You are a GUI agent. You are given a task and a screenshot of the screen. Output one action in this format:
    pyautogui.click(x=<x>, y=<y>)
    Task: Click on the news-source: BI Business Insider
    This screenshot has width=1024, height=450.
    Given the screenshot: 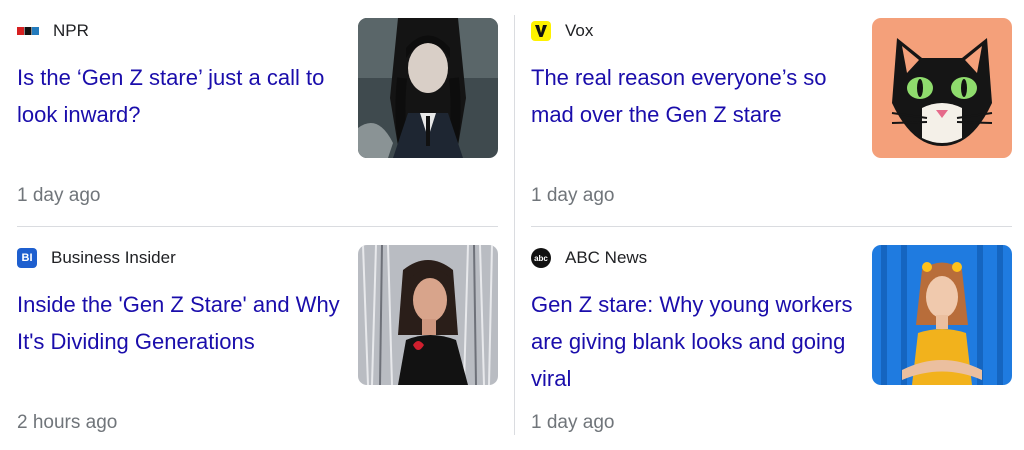 What is the action you would take?
    pyautogui.click(x=96, y=258)
    